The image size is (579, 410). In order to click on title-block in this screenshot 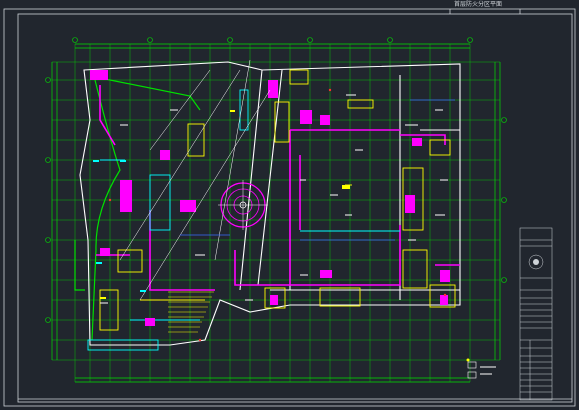, I will do `click(536, 314)`.